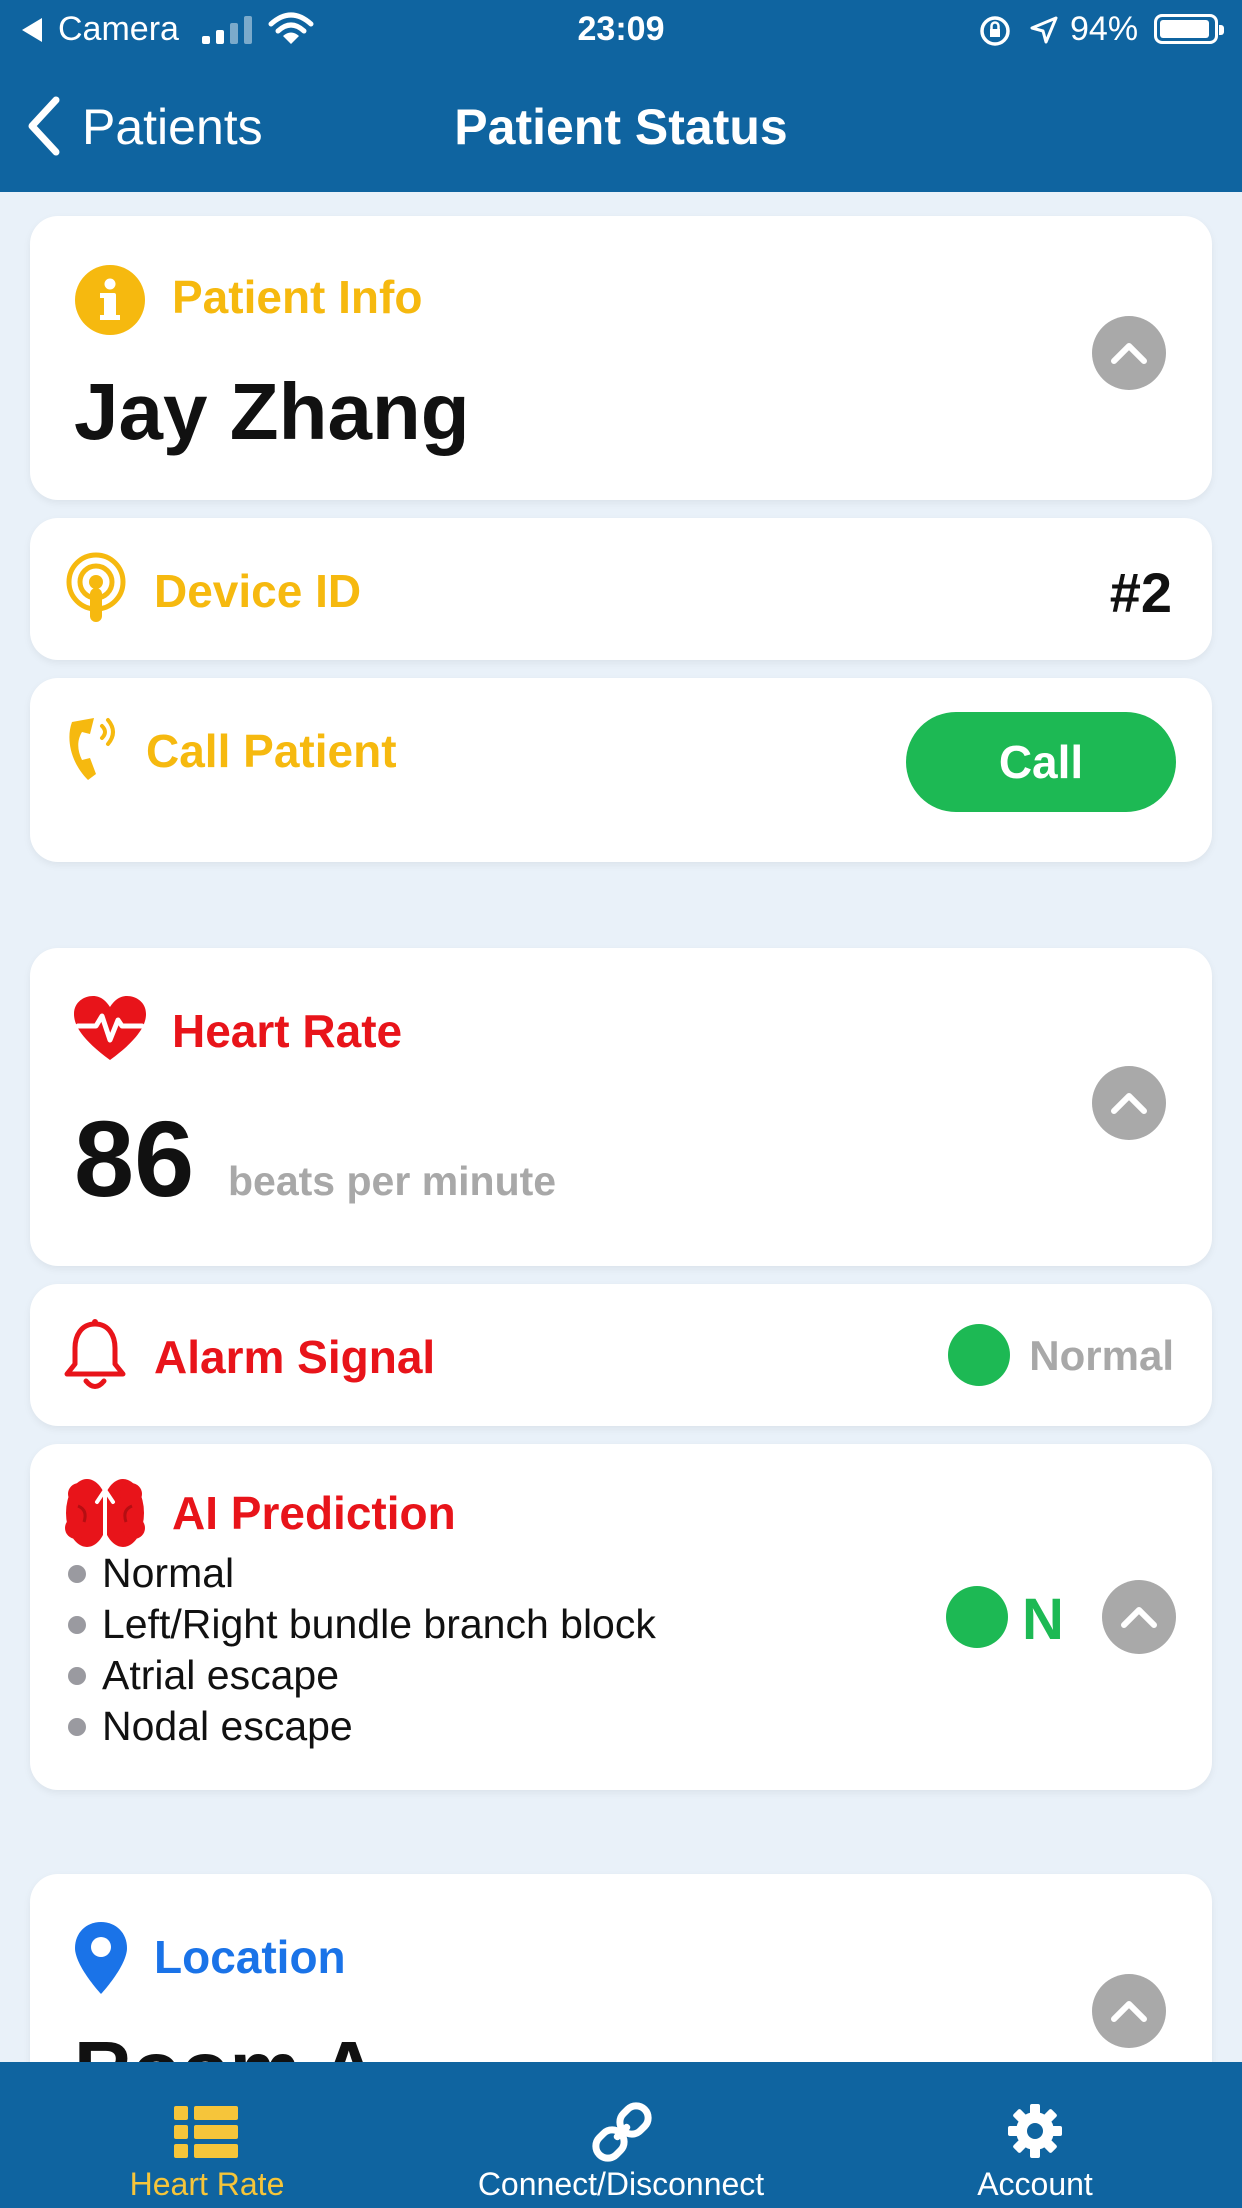  Describe the element at coordinates (168, 1573) in the screenshot. I see `prediction-class-item: Normal` at that location.